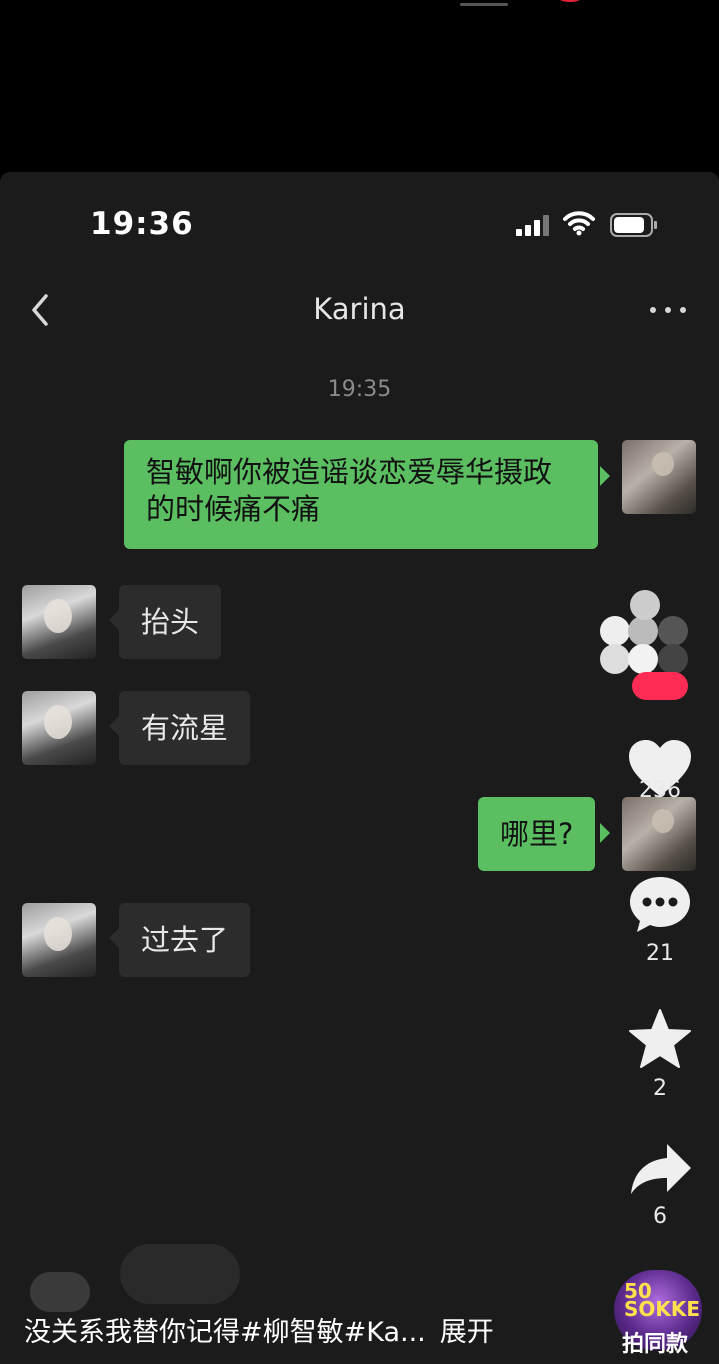  I want to click on favorite-button: 2, so click(660, 1054).